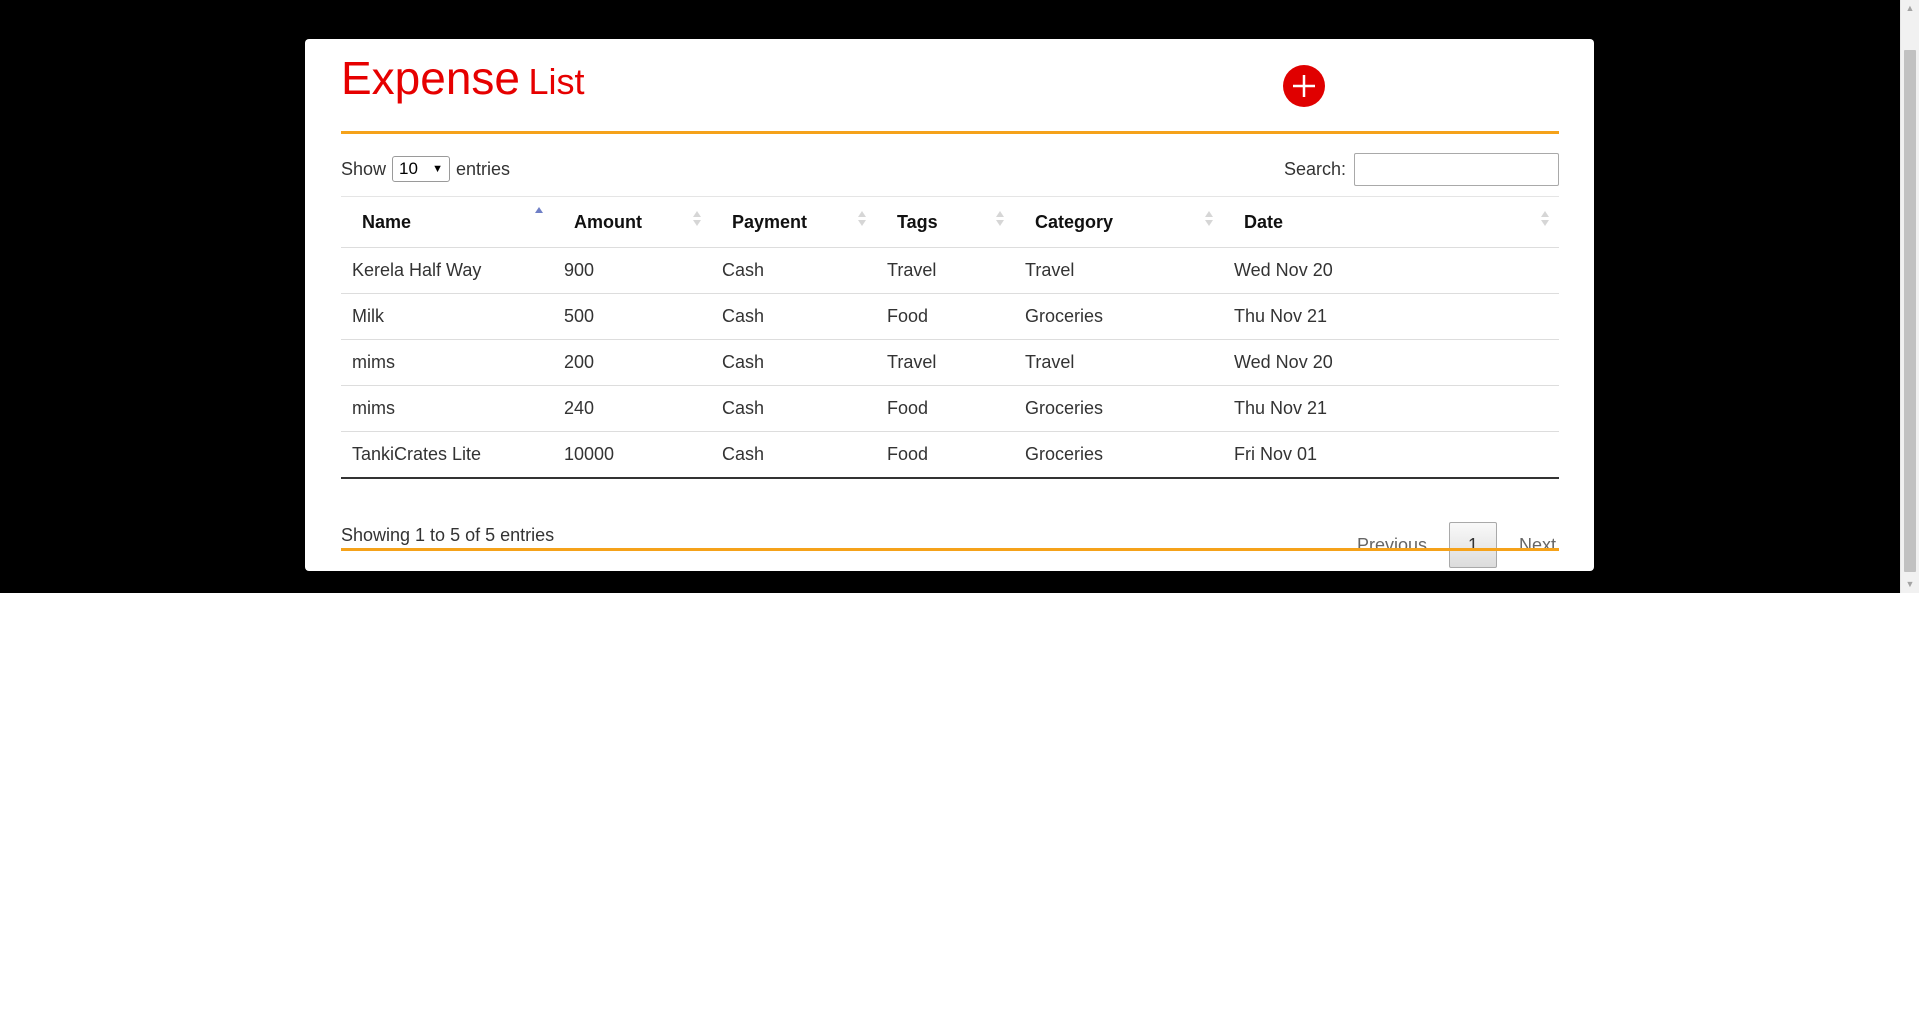 The width and height of the screenshot is (1919, 1033). I want to click on entries-length-control: Show 10 ▼ entries, so click(425, 169).